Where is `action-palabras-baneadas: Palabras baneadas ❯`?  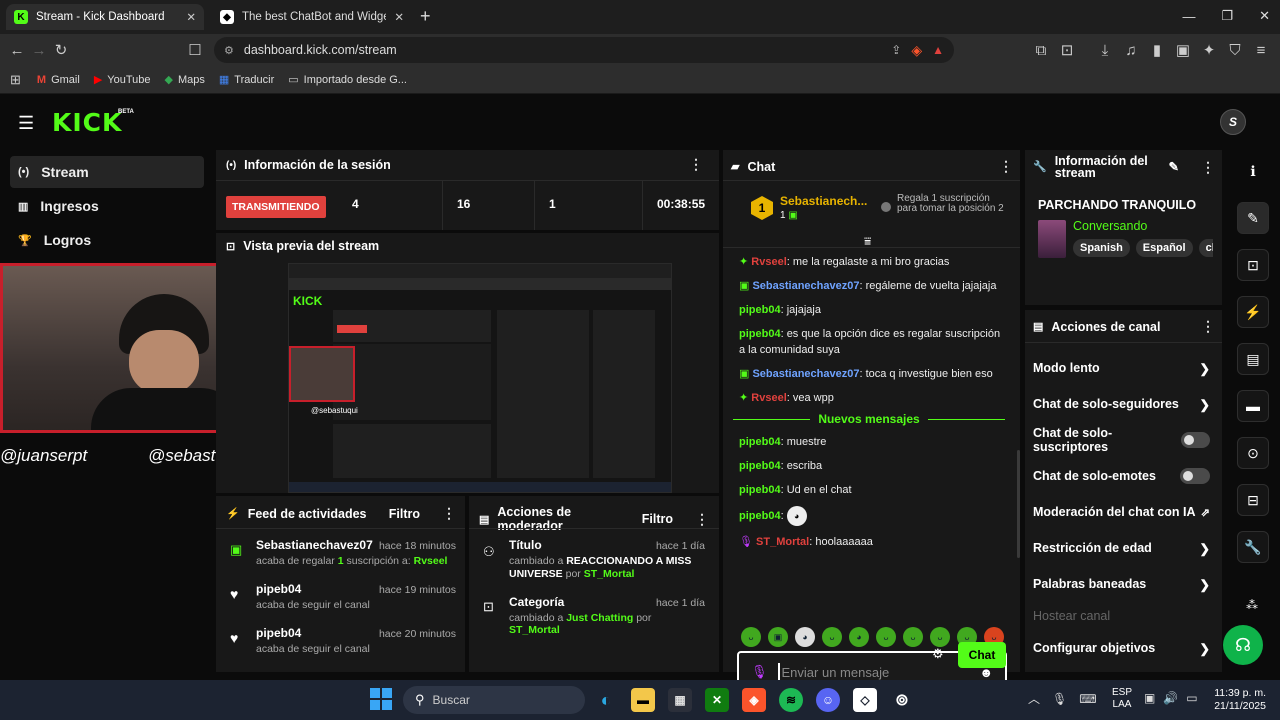 action-palabras-baneadas: Palabras baneadas ❯ is located at coordinates (1123, 584).